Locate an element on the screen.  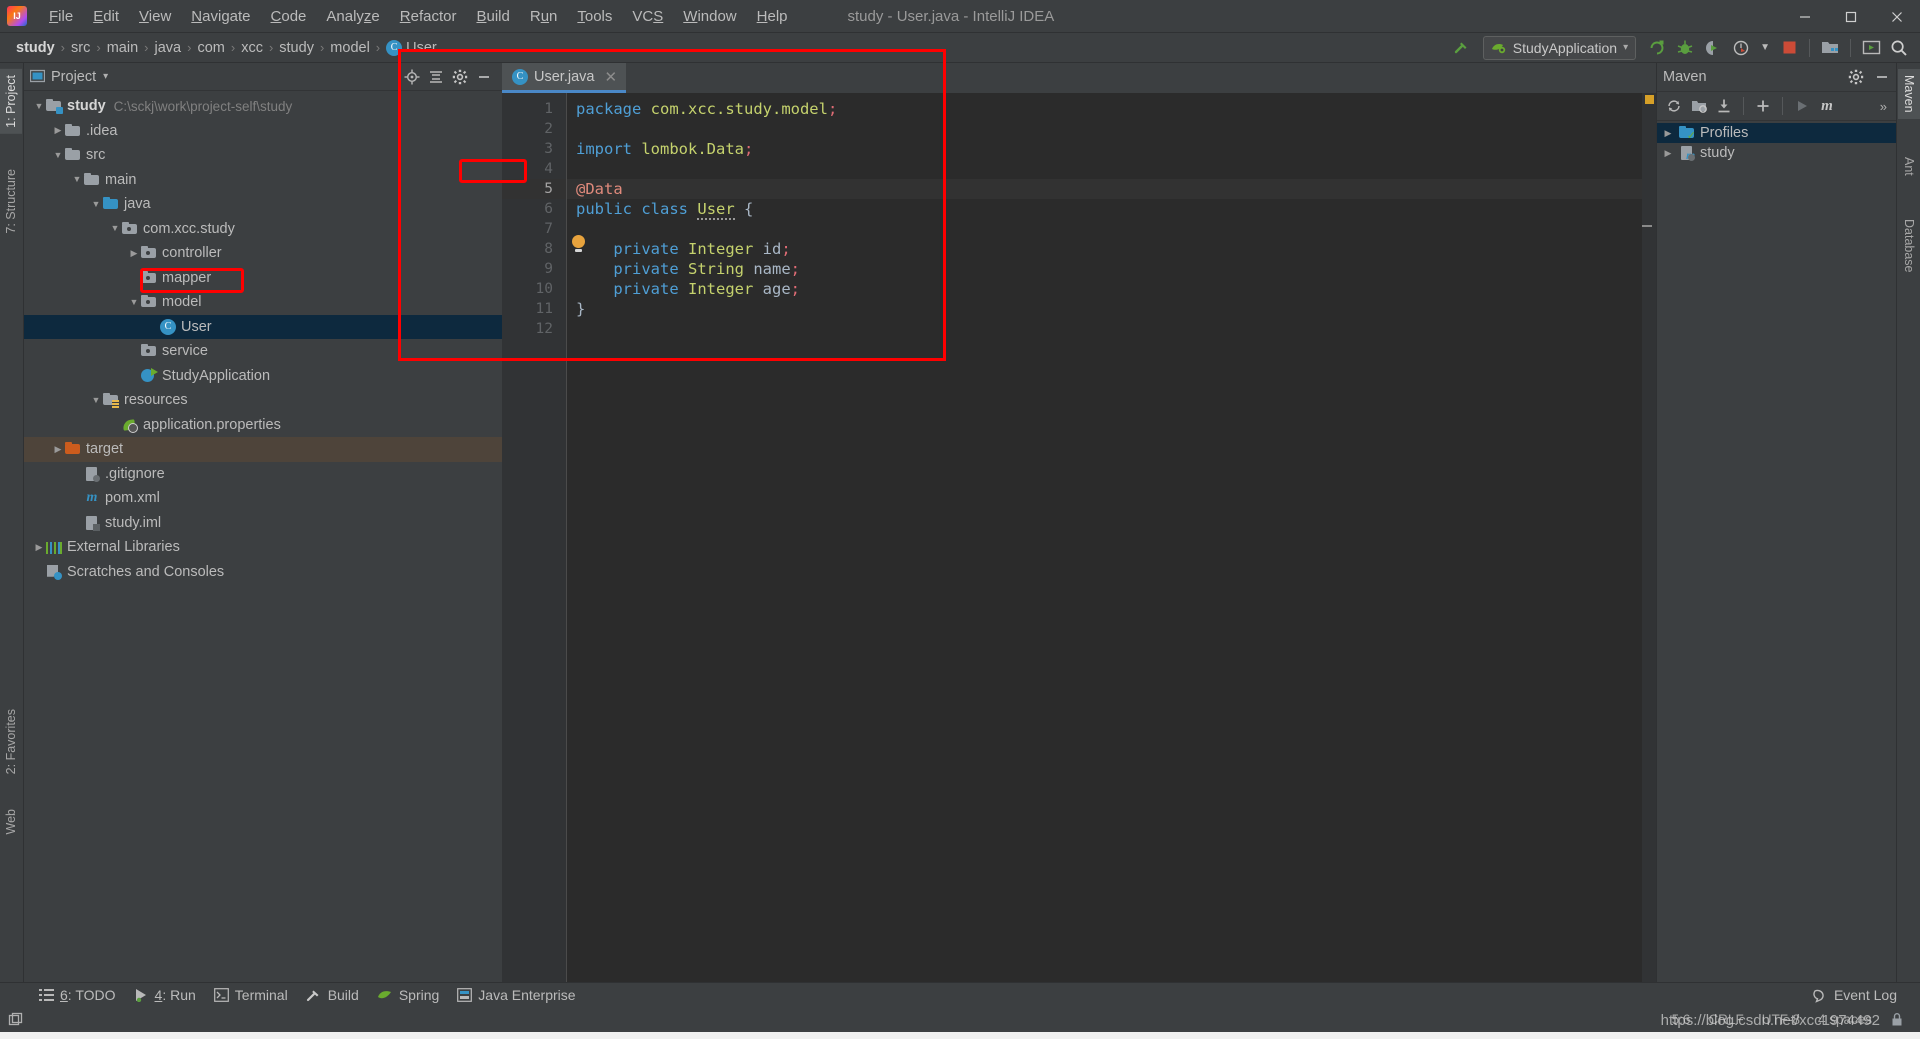
breadcrumb-item-com: com is located at coordinates (210, 48).